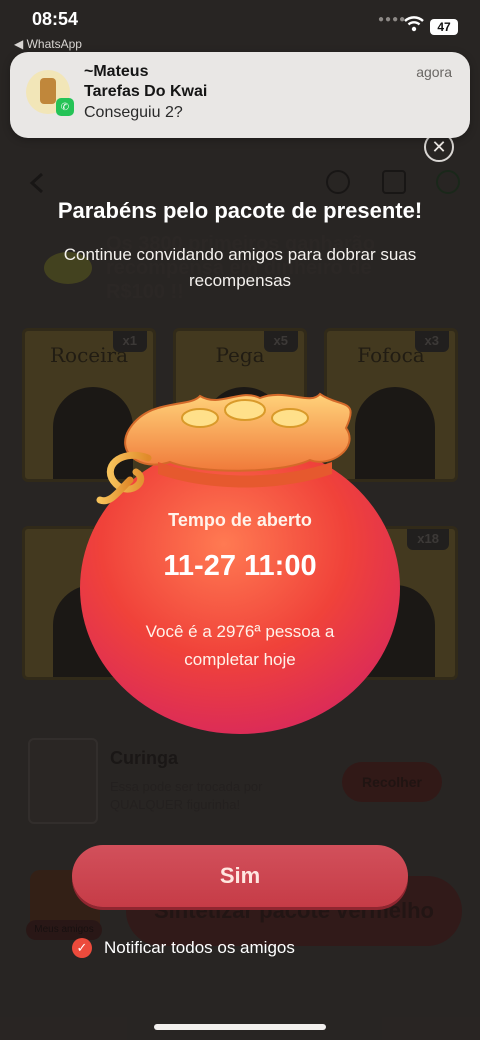 Image resolution: width=480 pixels, height=1040 pixels. I want to click on signal-icon: ●●●●, so click(392, 19).